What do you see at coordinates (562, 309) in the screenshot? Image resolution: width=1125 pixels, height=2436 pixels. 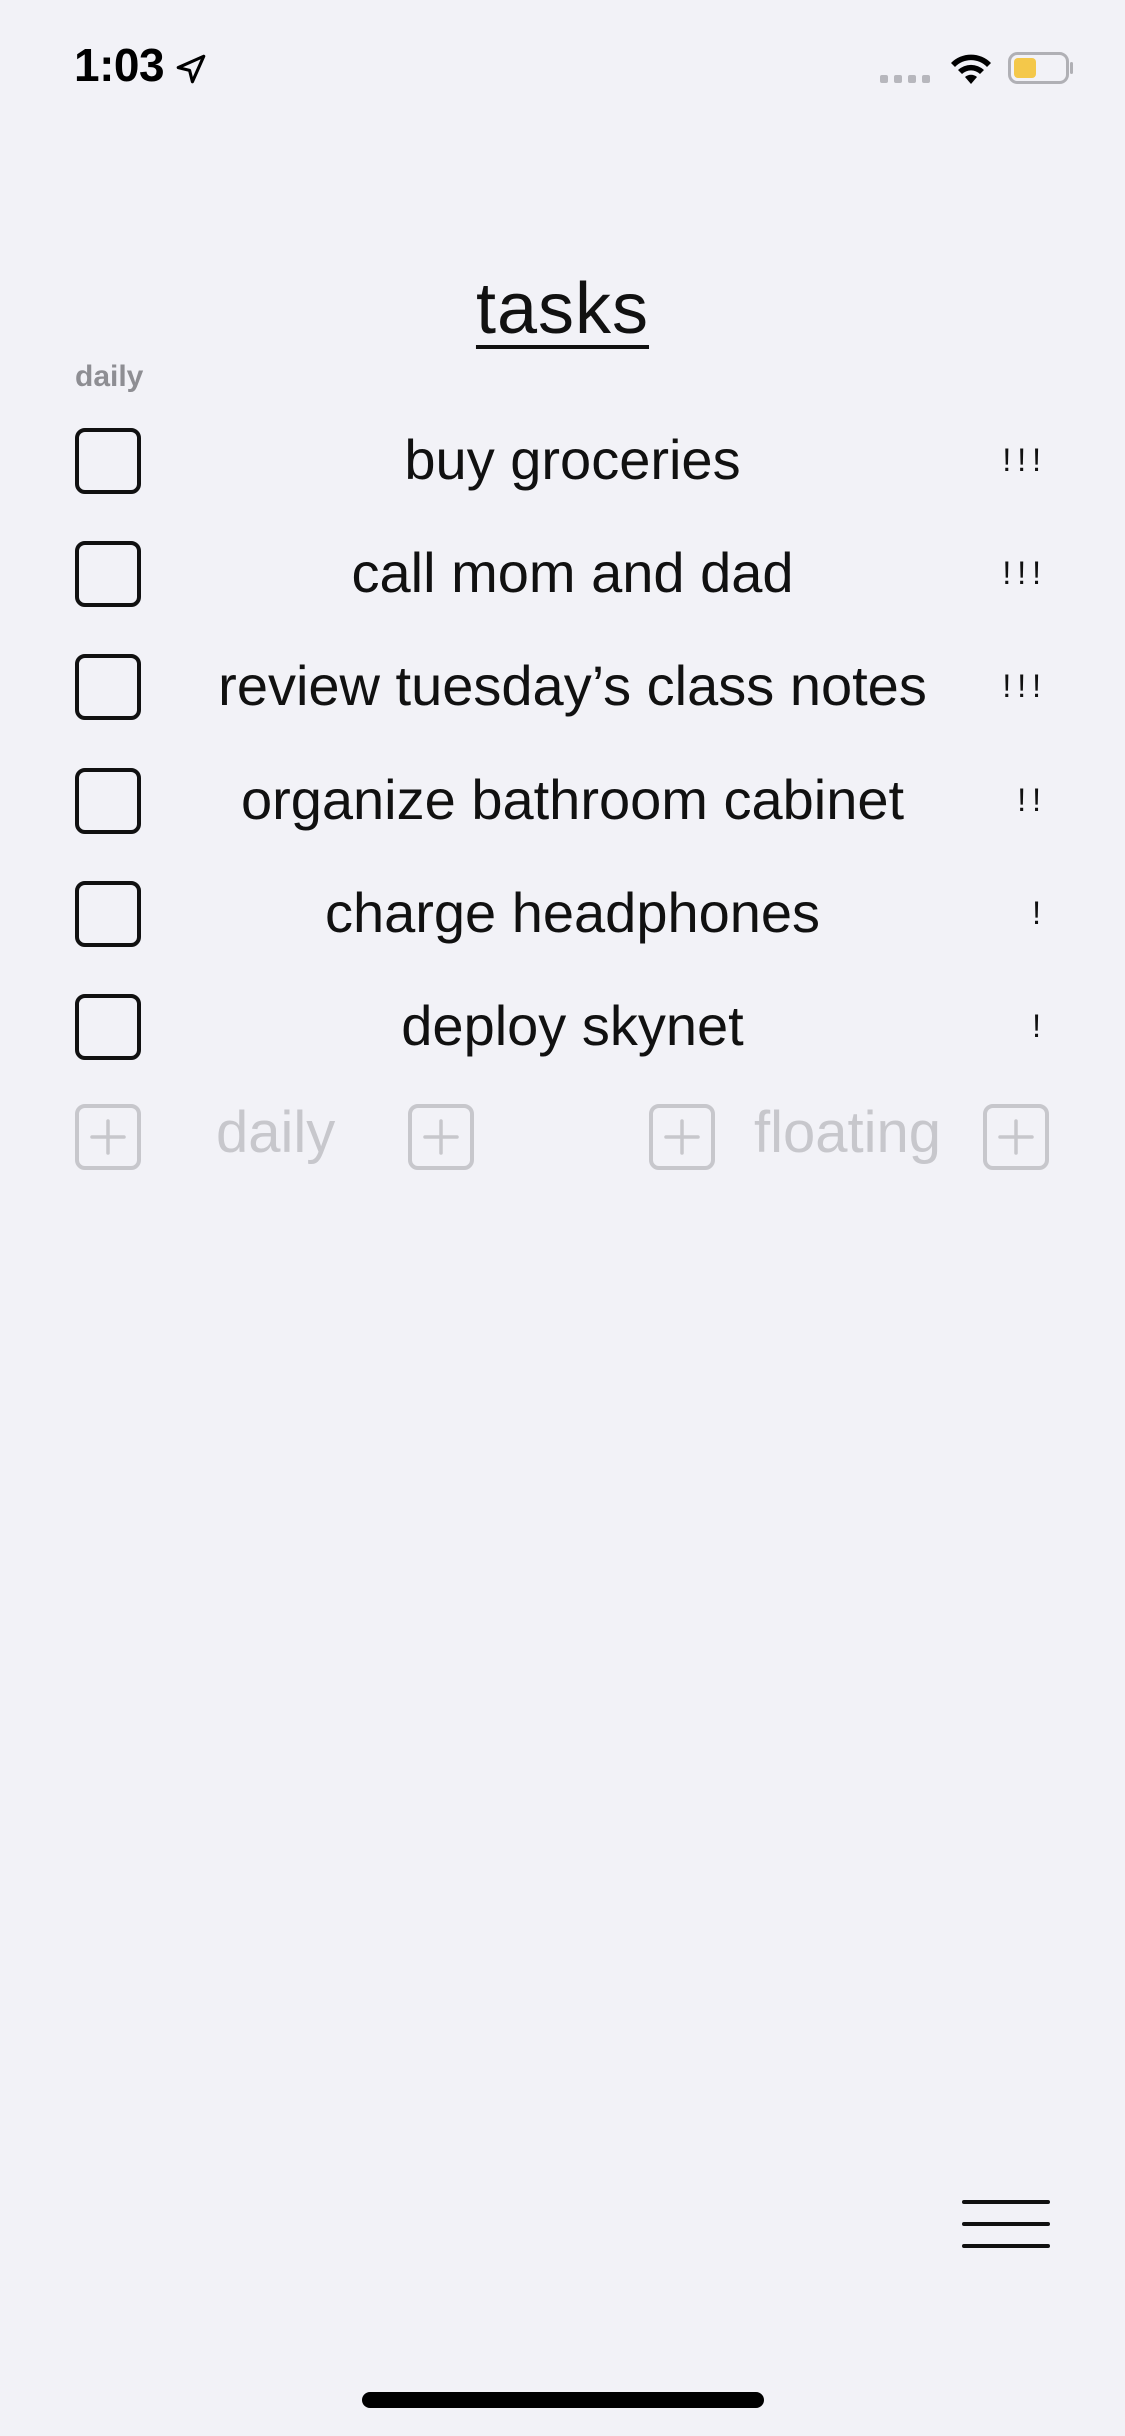 I see `page-title: tasks` at bounding box center [562, 309].